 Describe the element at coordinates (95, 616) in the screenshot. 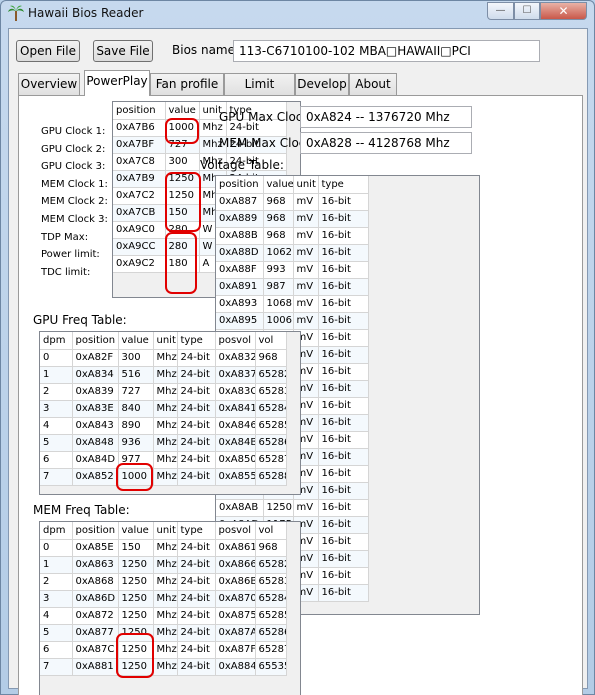

I see `table-cell: 0xA872` at that location.